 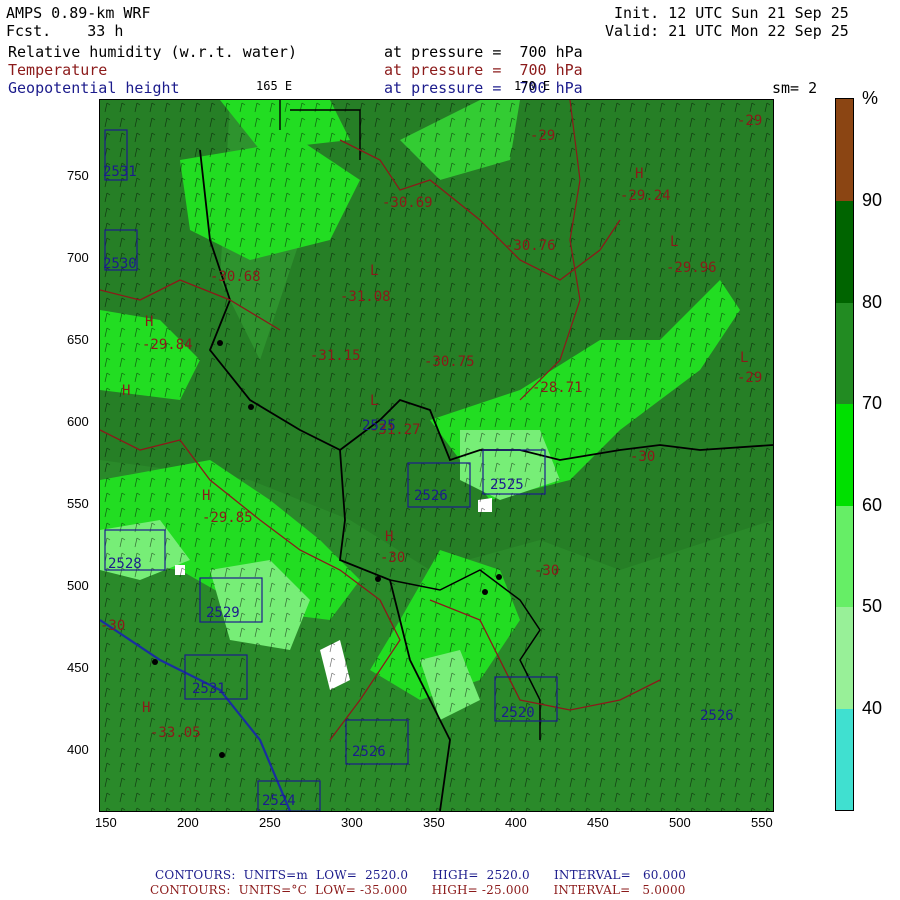 What do you see at coordinates (872, 505) in the screenshot?
I see `colorbar-label: 60` at bounding box center [872, 505].